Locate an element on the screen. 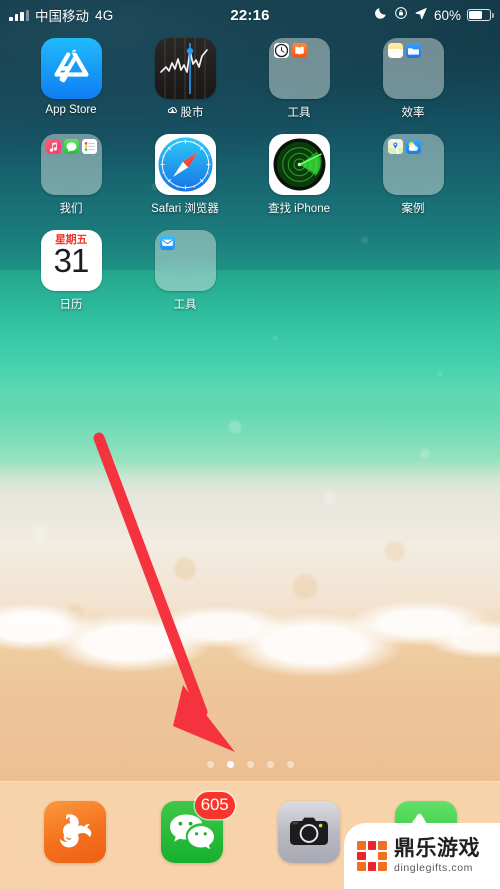 The image size is (500, 889). watermark-text: 鼎乐游戏 dinglegifts.com is located at coordinates (437, 856).